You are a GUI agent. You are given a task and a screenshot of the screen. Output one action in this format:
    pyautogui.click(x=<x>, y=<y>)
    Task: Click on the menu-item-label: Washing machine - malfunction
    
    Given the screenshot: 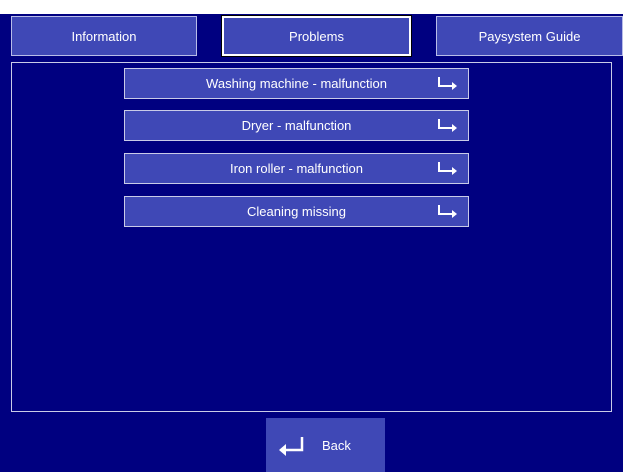 What is the action you would take?
    pyautogui.click(x=296, y=83)
    